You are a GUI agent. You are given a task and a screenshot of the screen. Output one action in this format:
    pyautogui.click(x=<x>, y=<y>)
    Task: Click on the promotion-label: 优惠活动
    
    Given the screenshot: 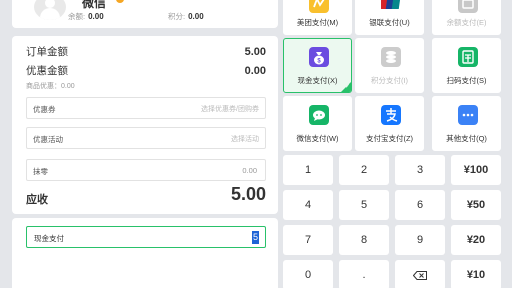 What is the action you would take?
    pyautogui.click(x=48, y=139)
    